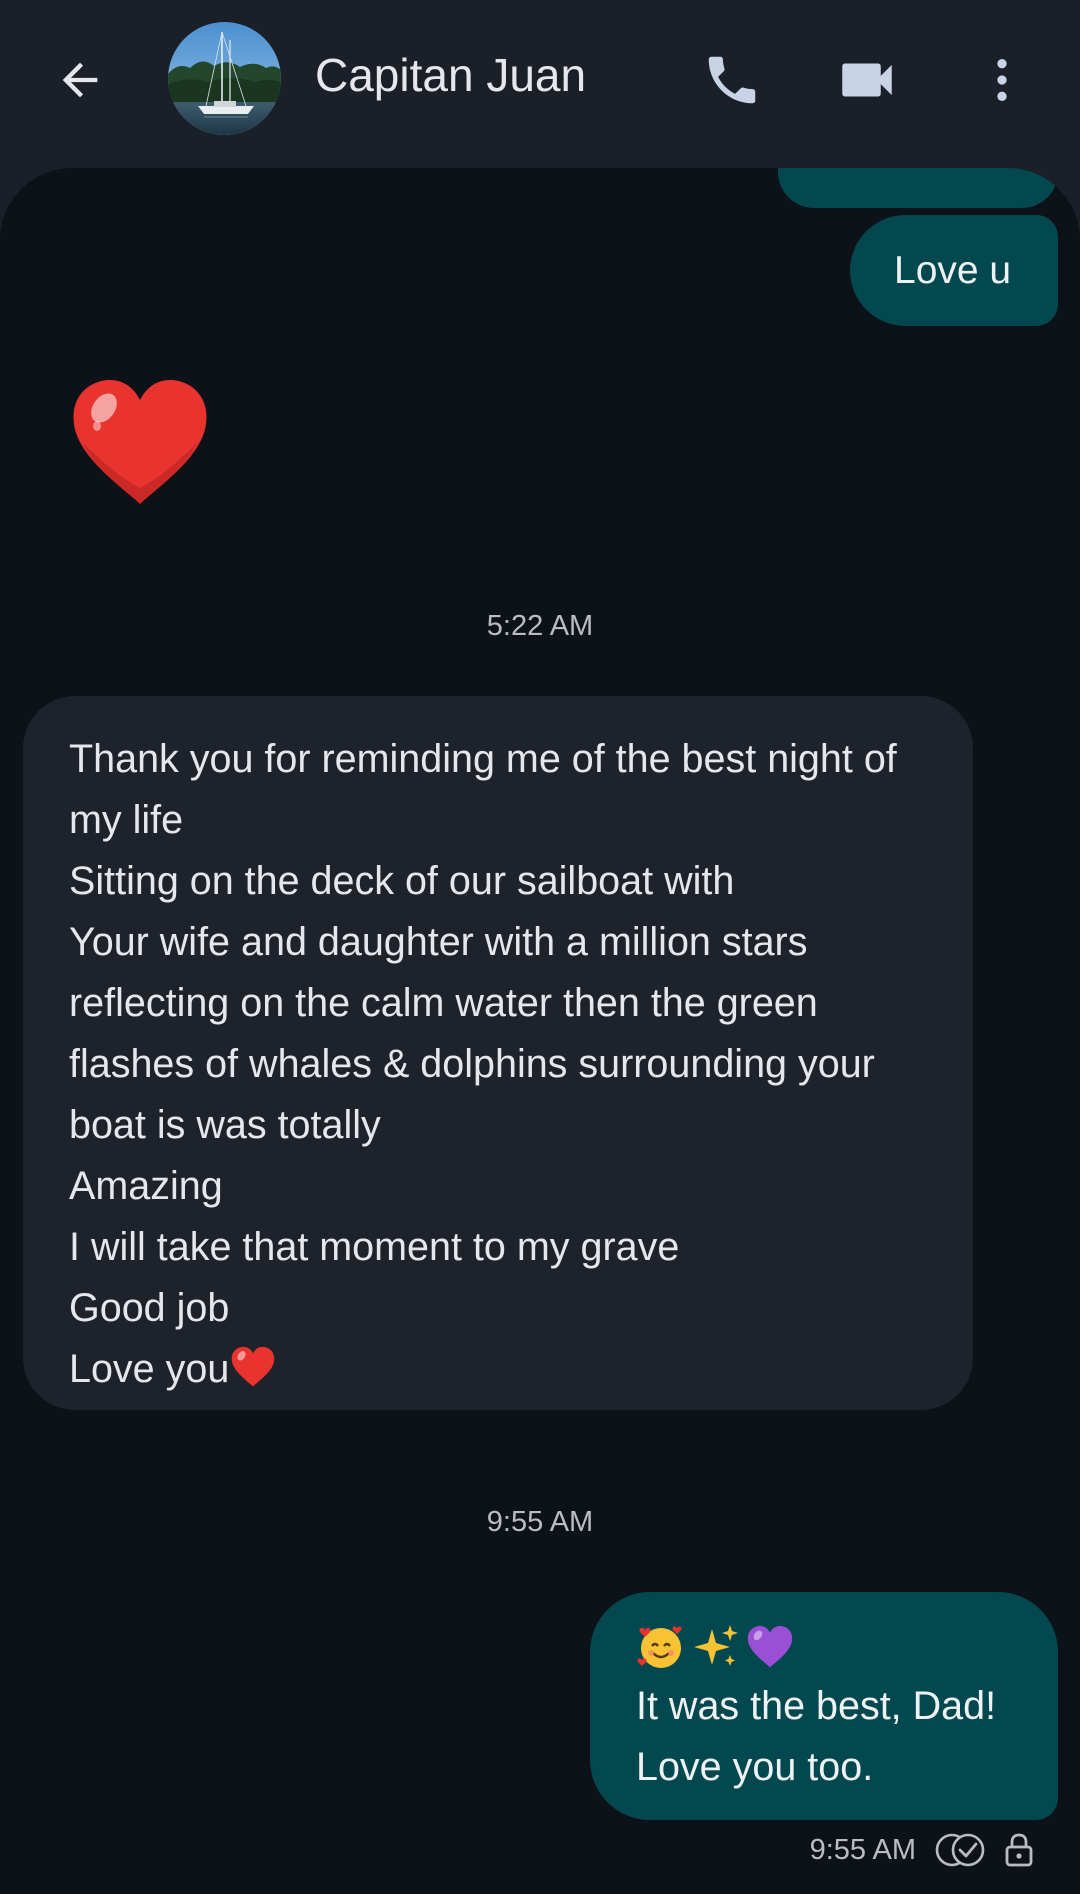  I want to click on message-text: Love u, so click(953, 270).